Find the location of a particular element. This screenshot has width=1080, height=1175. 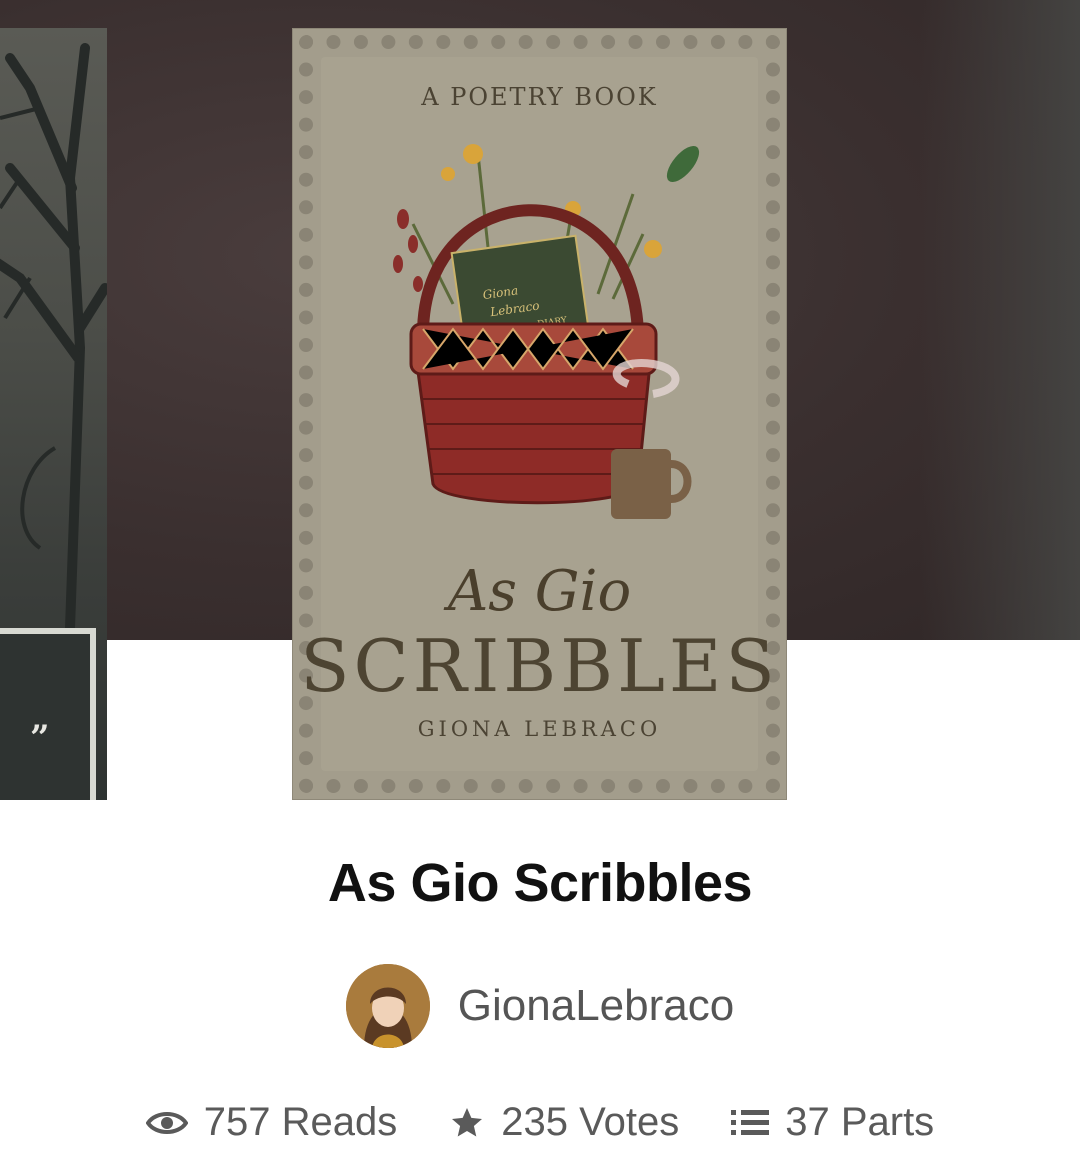

basket-illustration: Giona Lebraco DIARY is located at coordinates (546, 331).